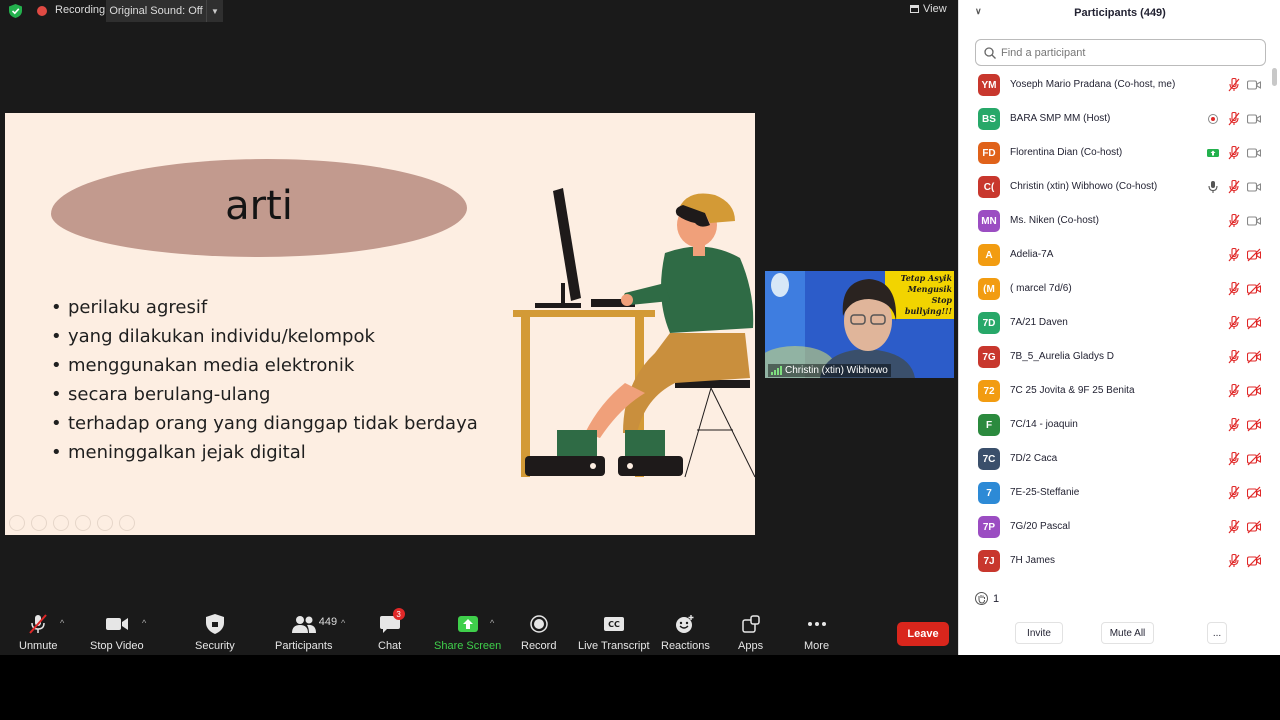 The height and width of the screenshot is (720, 1280). What do you see at coordinates (685, 632) in the screenshot?
I see `reactions-button: Reactions` at bounding box center [685, 632].